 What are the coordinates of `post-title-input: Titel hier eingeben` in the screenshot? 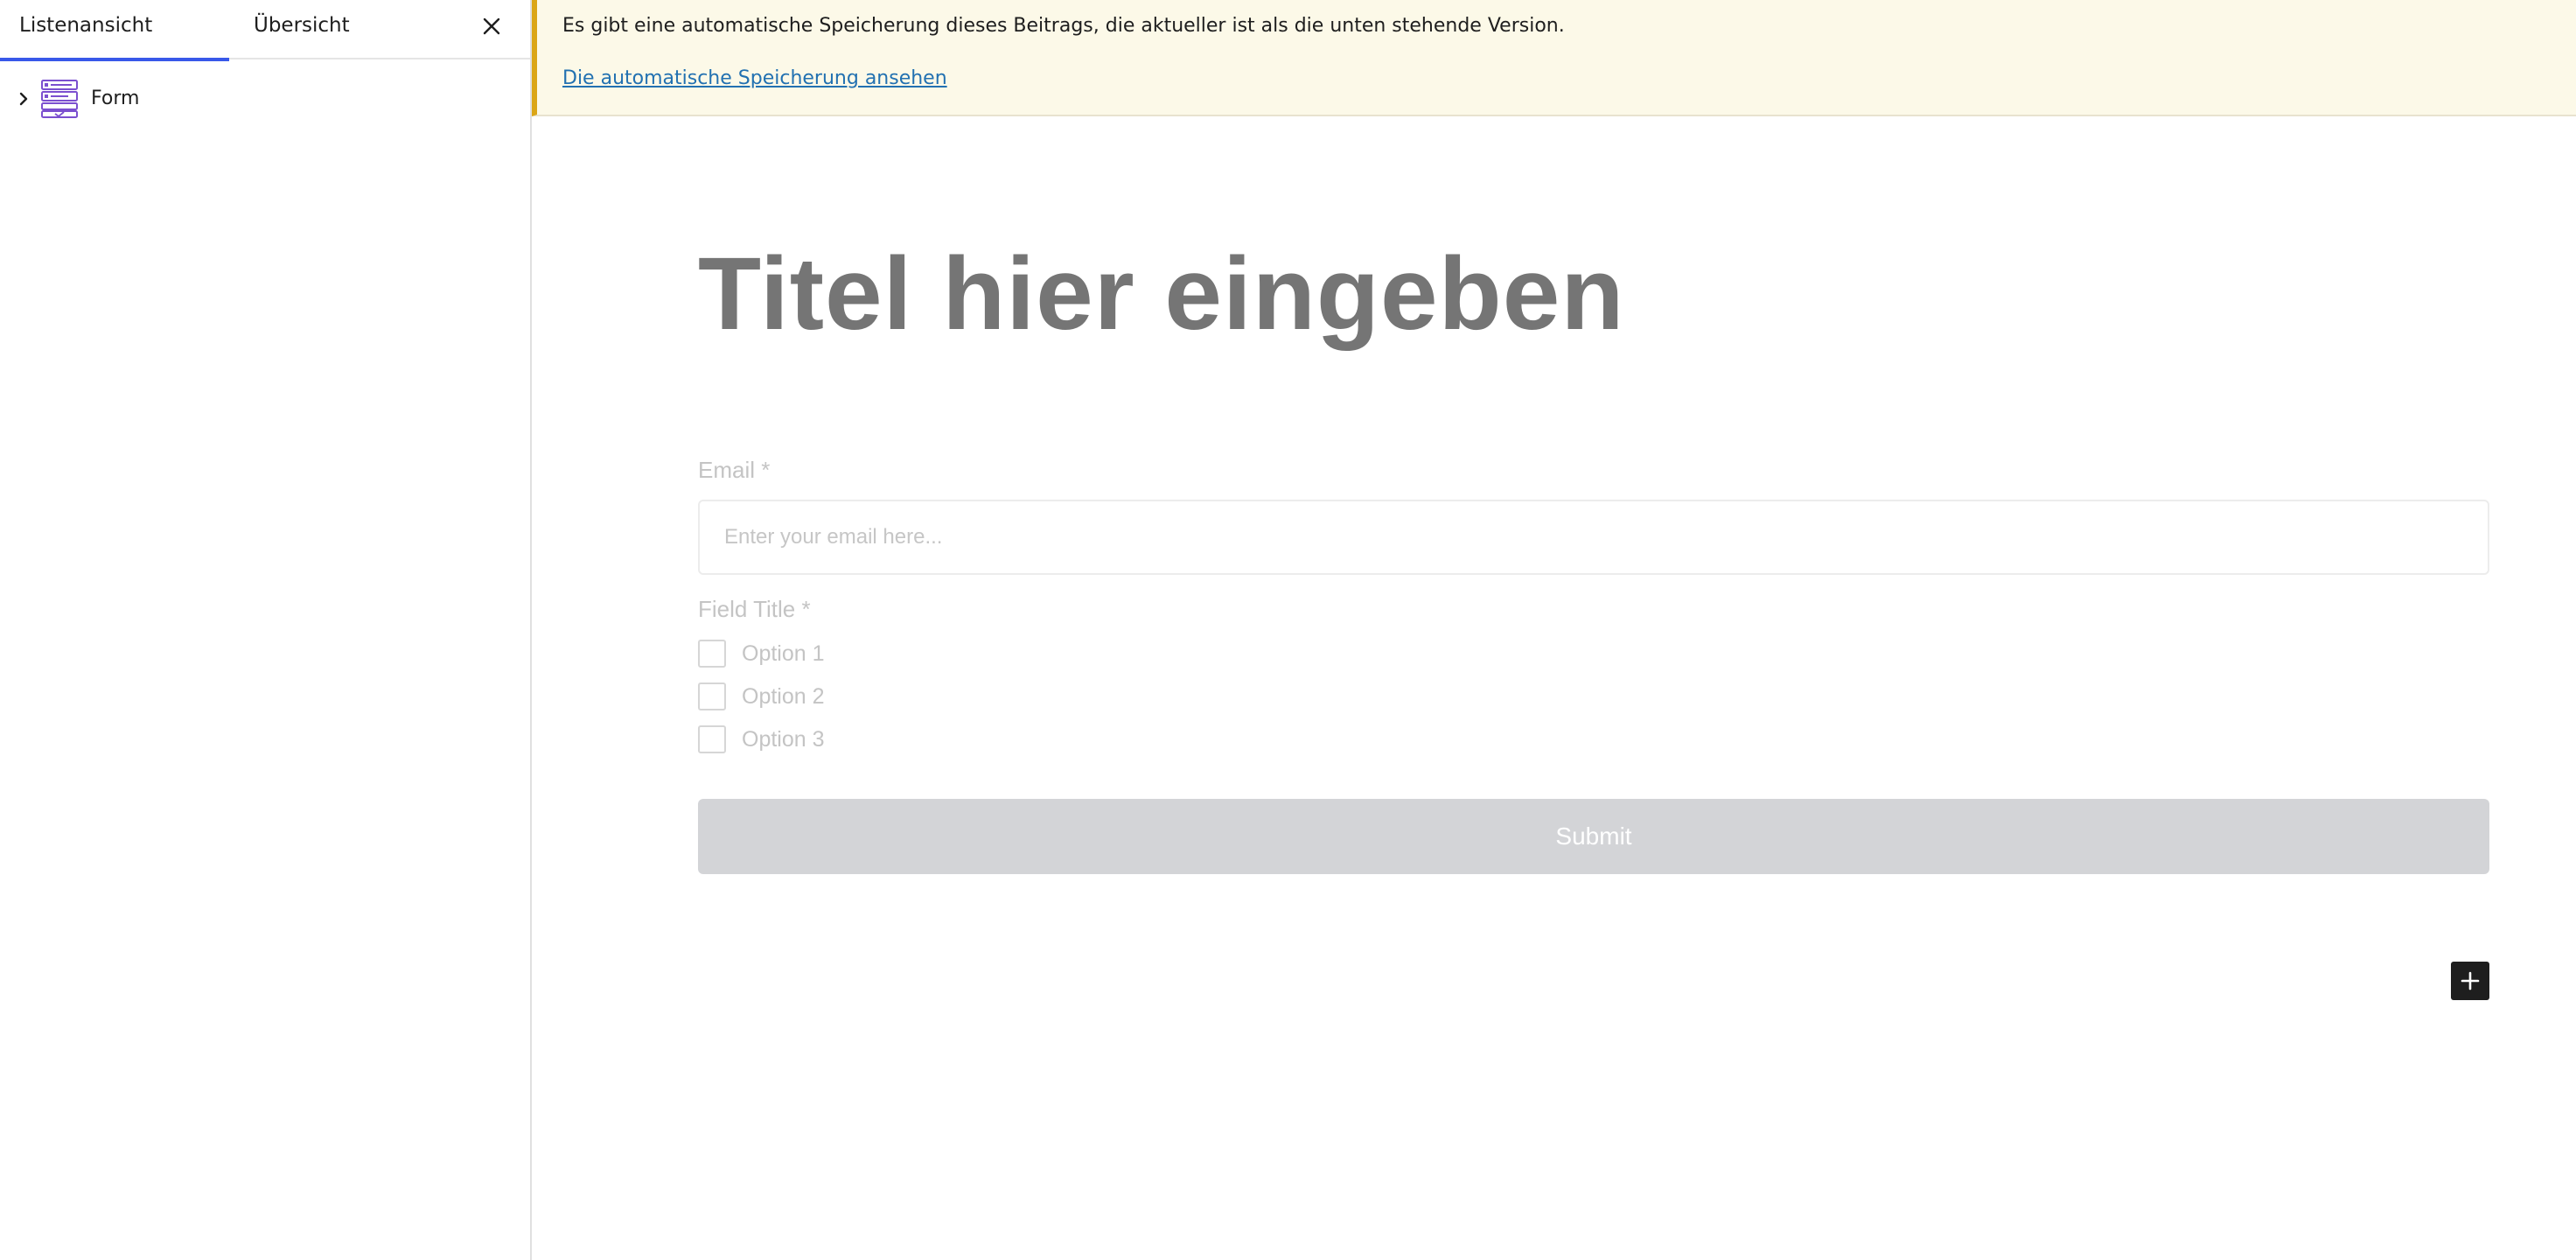 It's located at (1161, 294).